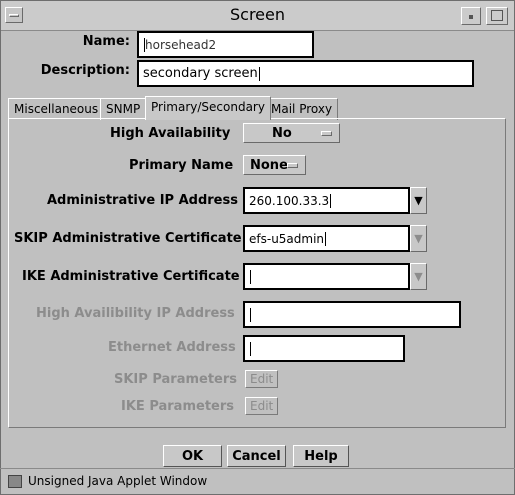 This screenshot has height=495, width=515. I want to click on ike-admin-cert-dropdown-button: ▼, so click(418, 276).